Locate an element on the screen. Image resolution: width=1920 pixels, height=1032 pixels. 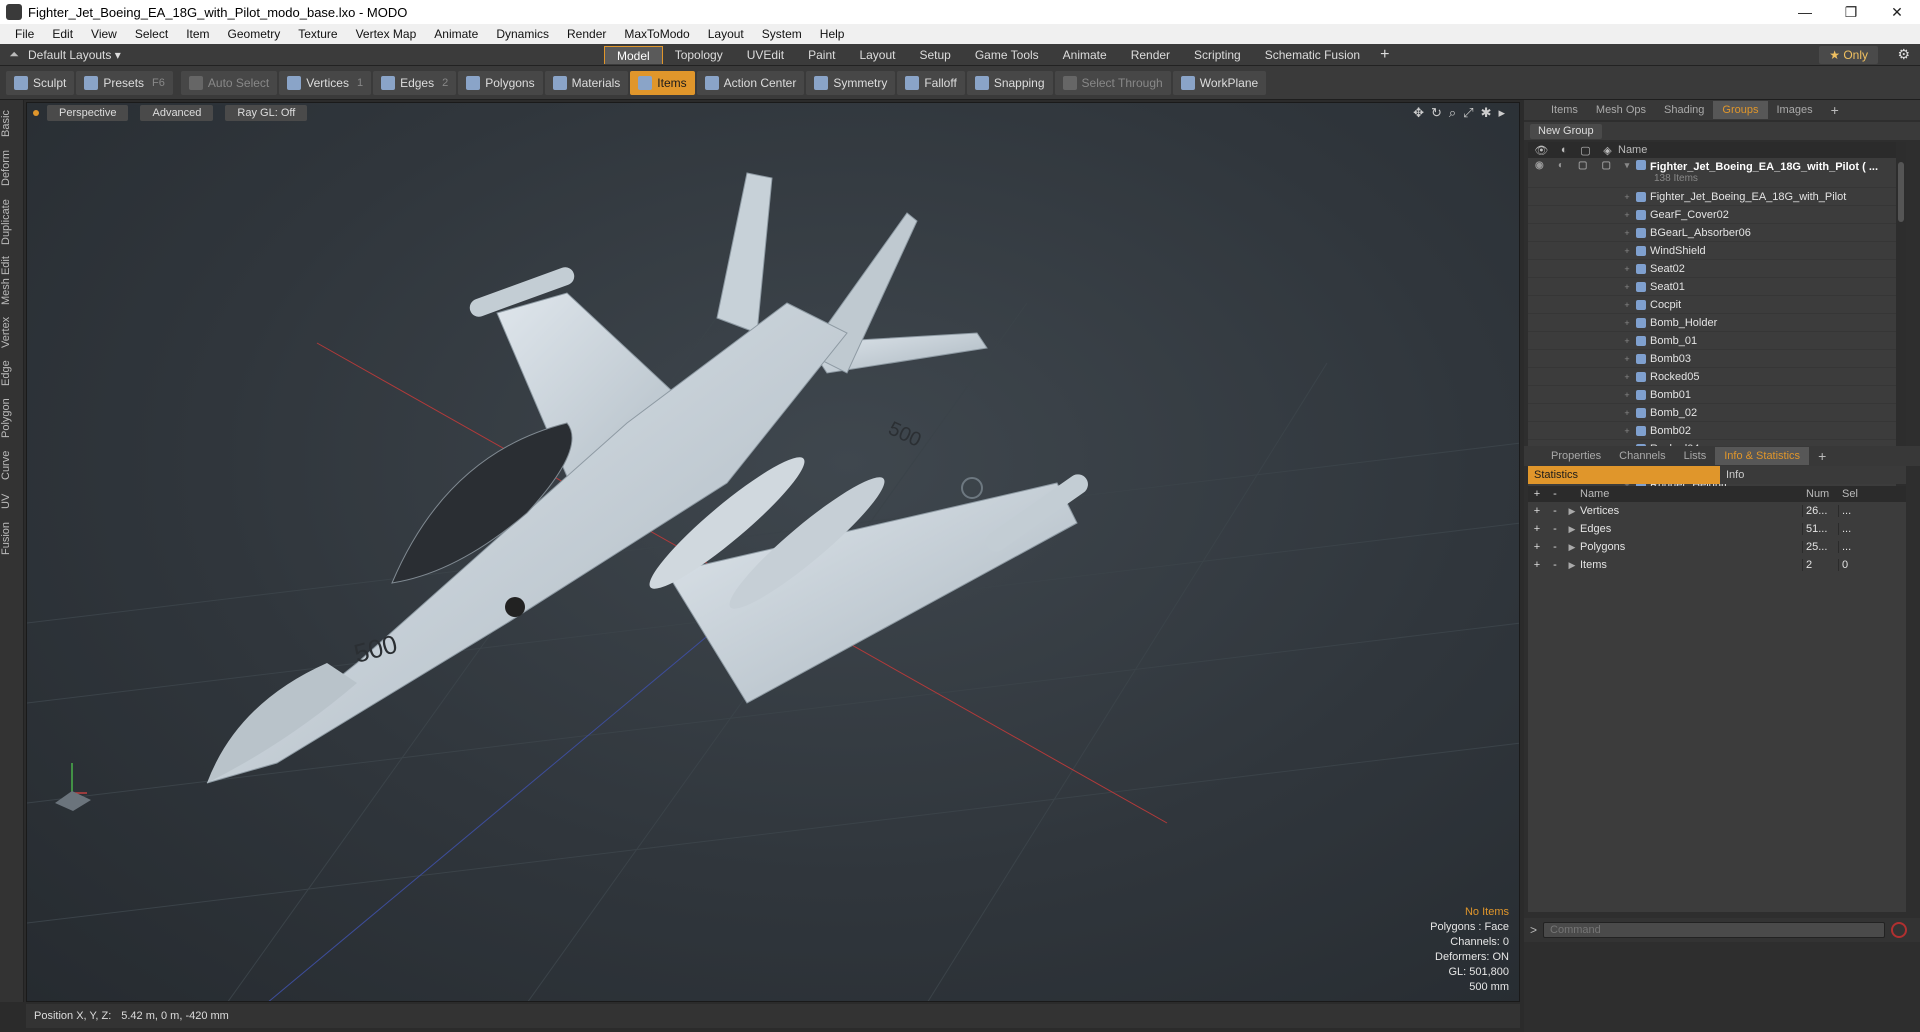
action-center-button: Action Center is located at coordinates (750, 82).